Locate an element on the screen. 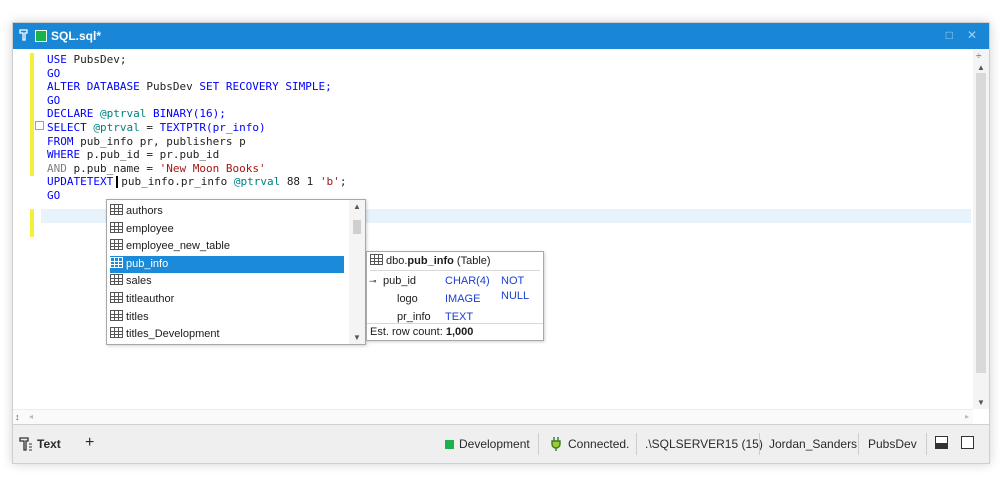 The image size is (1000, 493). environment-label: Development is located at coordinates (494, 444).